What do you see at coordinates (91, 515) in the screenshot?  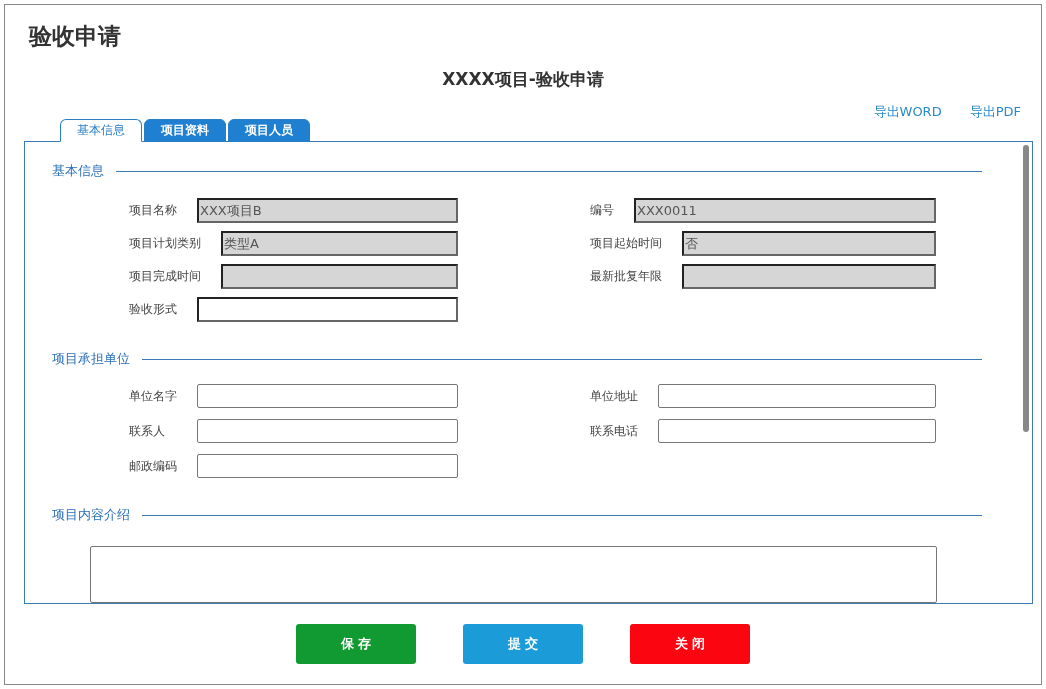 I see `section-title: 项目内容介绍` at bounding box center [91, 515].